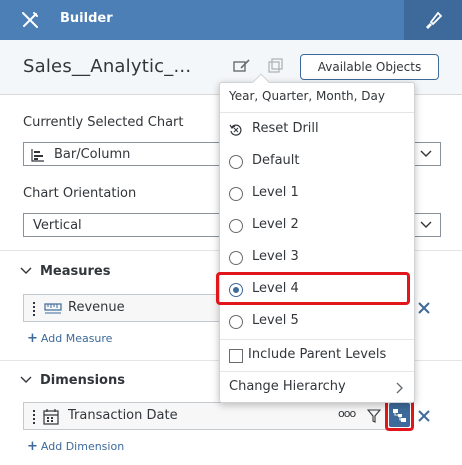  I want to click on bar-chart-icon, so click(37, 155).